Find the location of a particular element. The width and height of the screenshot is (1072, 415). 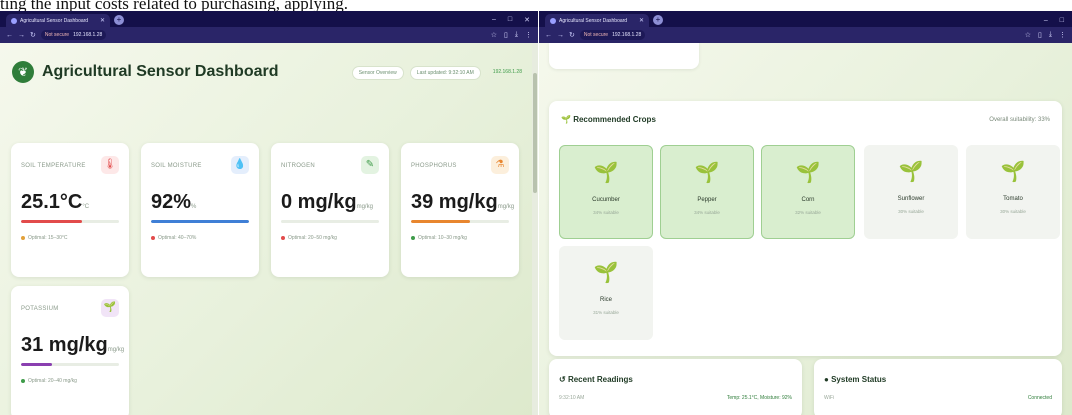

sensor-value-text: 92% is located at coordinates (171, 202).